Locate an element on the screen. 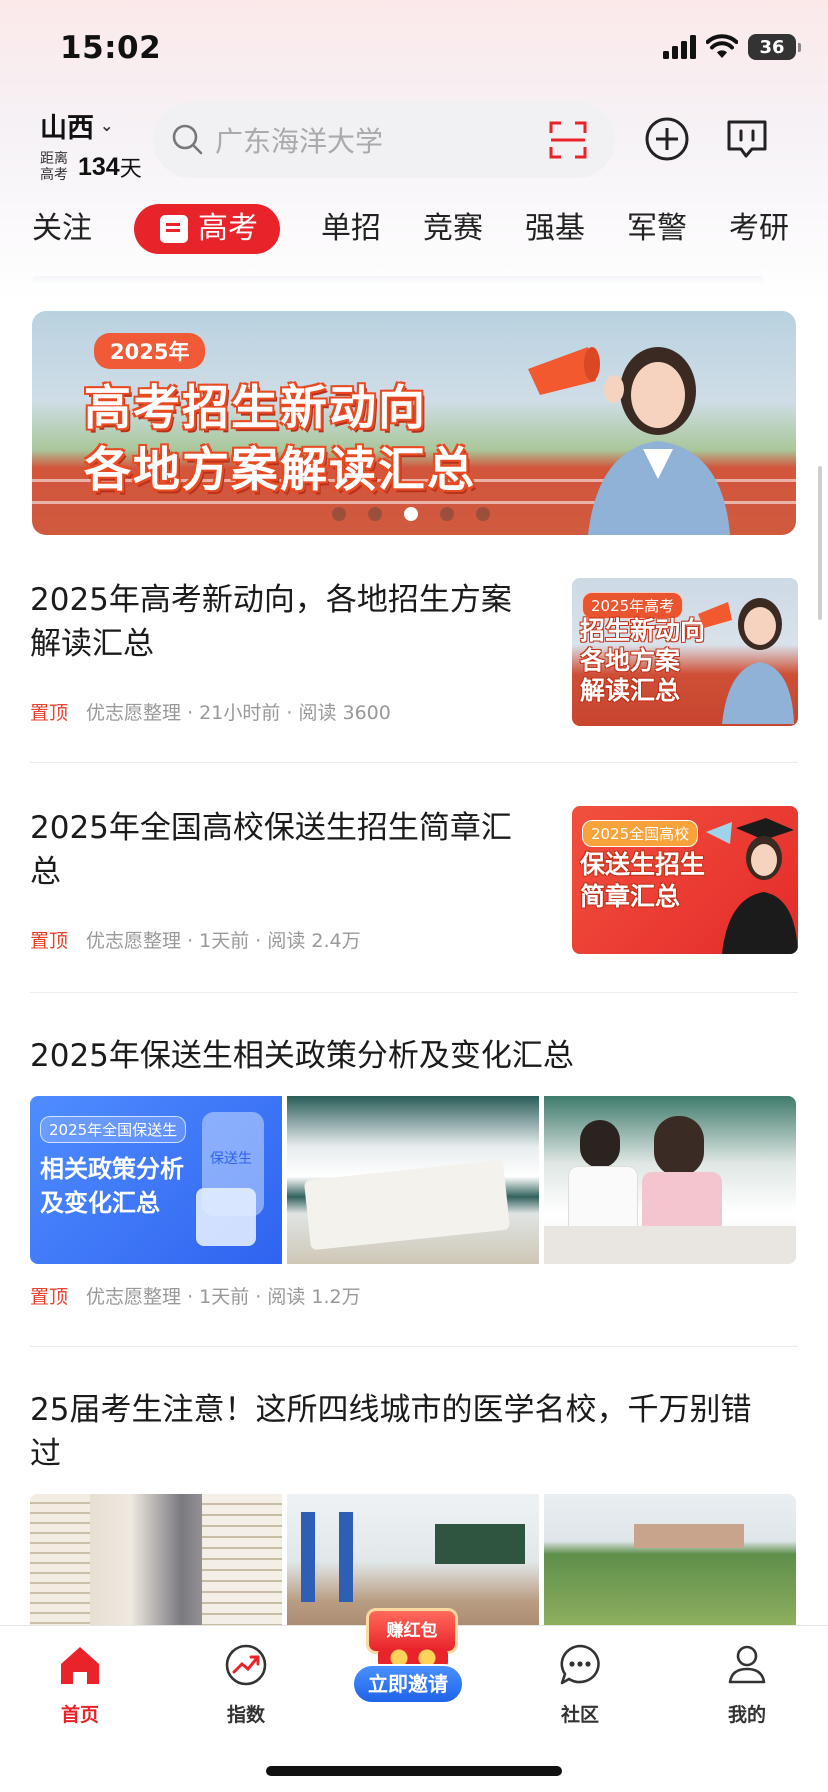 This screenshot has width=828, height=1792. tab-junjing: 军警 is located at coordinates (657, 229).